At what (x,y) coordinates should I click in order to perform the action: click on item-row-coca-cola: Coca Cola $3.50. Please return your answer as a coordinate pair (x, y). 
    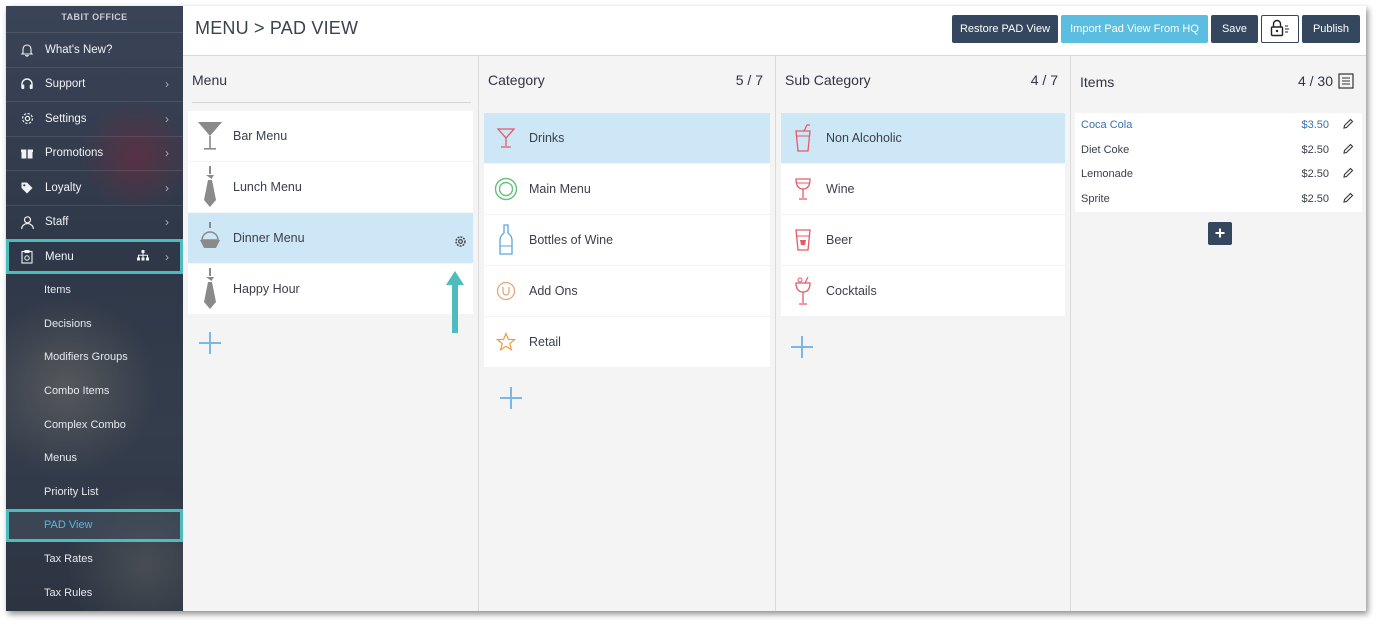
    Looking at the image, I should click on (1218, 125).